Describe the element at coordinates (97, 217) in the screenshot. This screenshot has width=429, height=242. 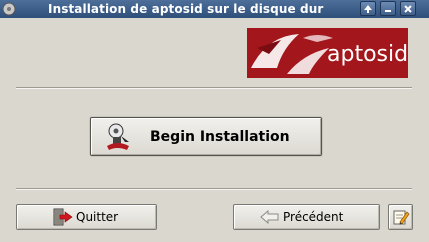
I see `quit-label: Quitter` at that location.